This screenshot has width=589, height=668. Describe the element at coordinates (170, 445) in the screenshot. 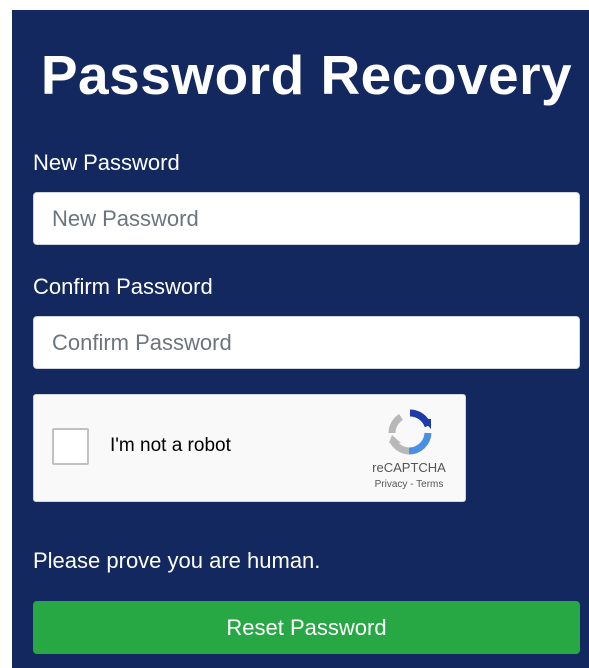

I see `recaptcha-checkbox-label: I'm not a robot` at that location.